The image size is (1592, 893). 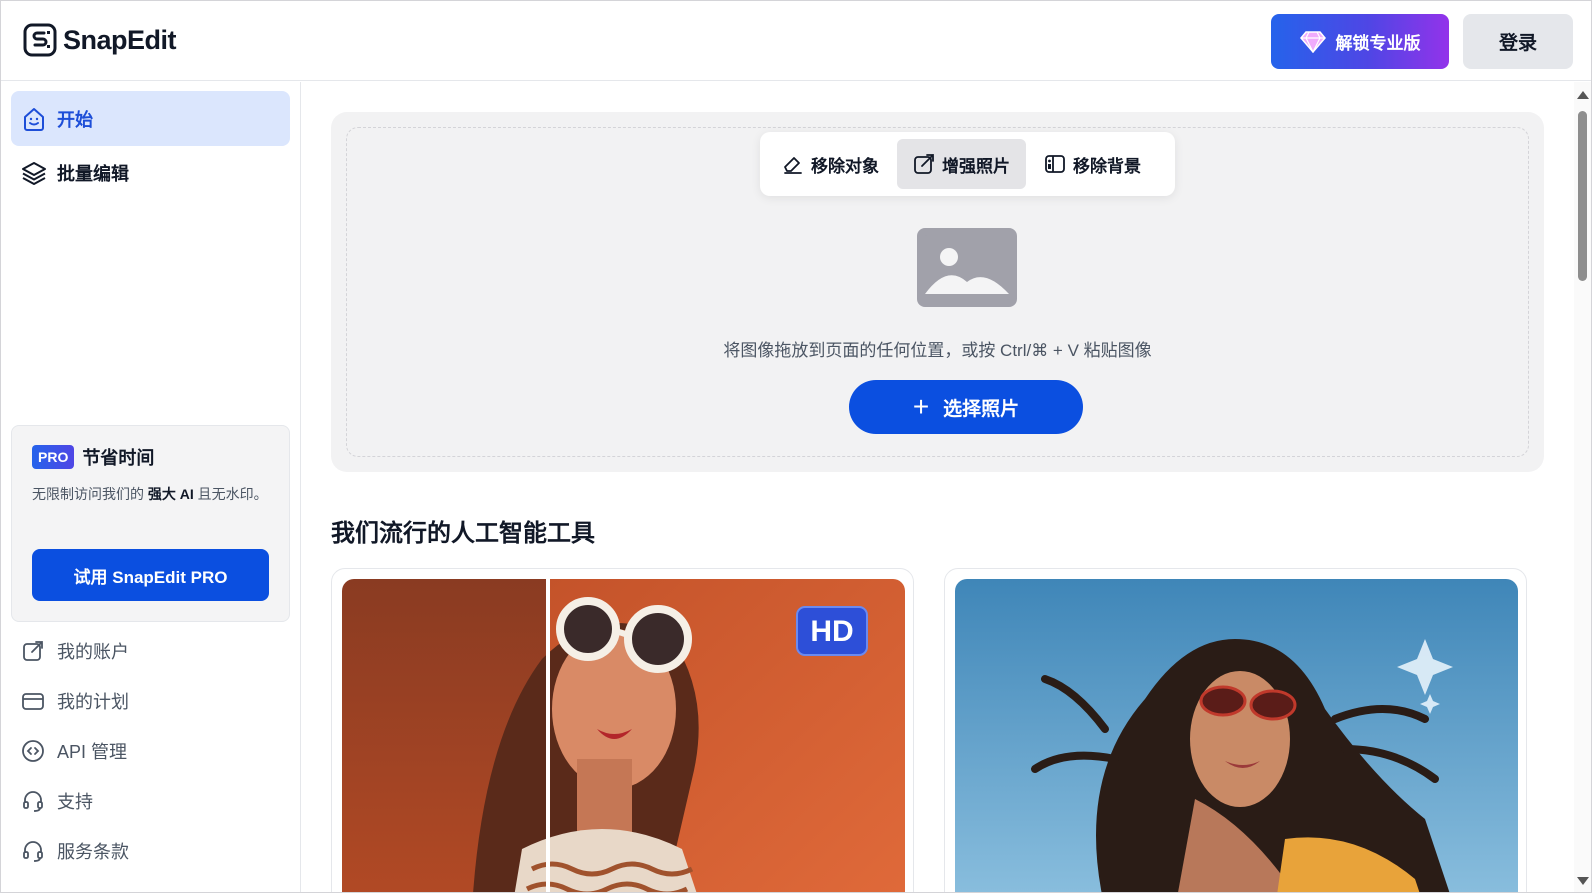 I want to click on image-placeholder-icon, so click(x=967, y=267).